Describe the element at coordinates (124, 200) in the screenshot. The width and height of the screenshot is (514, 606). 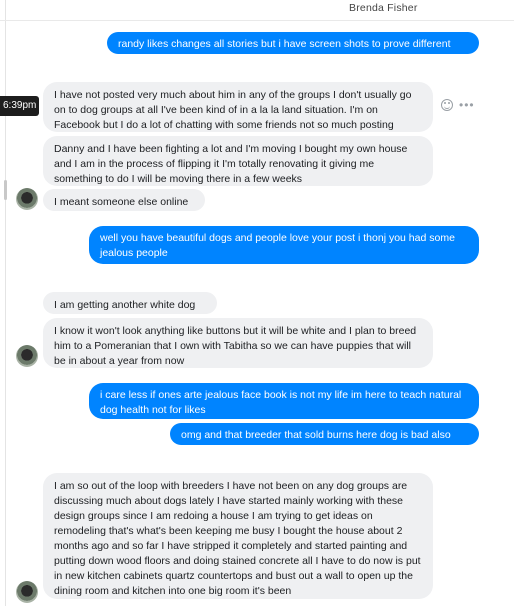
I see `message-bubble-incoming: I meant someone else online` at that location.